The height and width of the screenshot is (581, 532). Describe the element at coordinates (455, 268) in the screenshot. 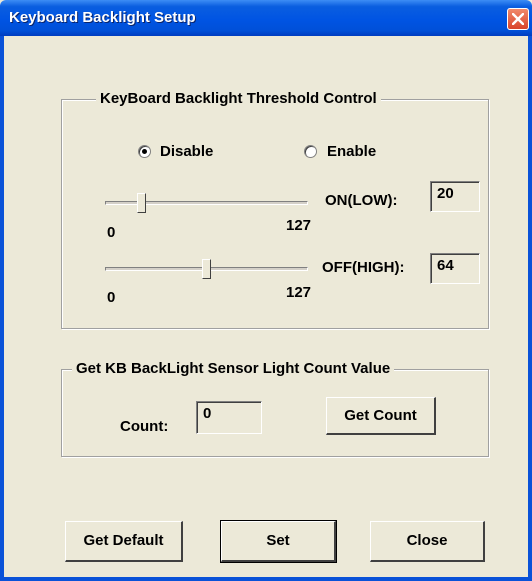

I see `off-high-value-field: 64` at that location.